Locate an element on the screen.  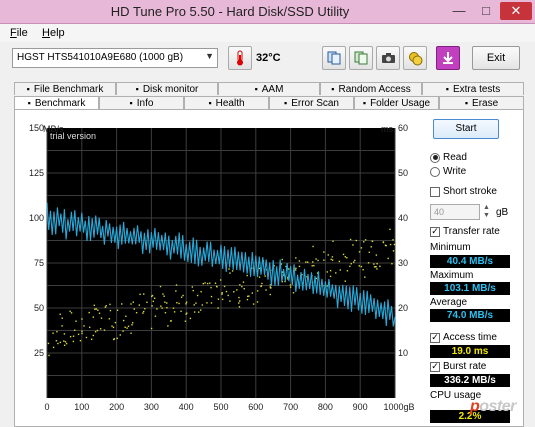
maximize-button: □ is located at coordinates (486, 11).